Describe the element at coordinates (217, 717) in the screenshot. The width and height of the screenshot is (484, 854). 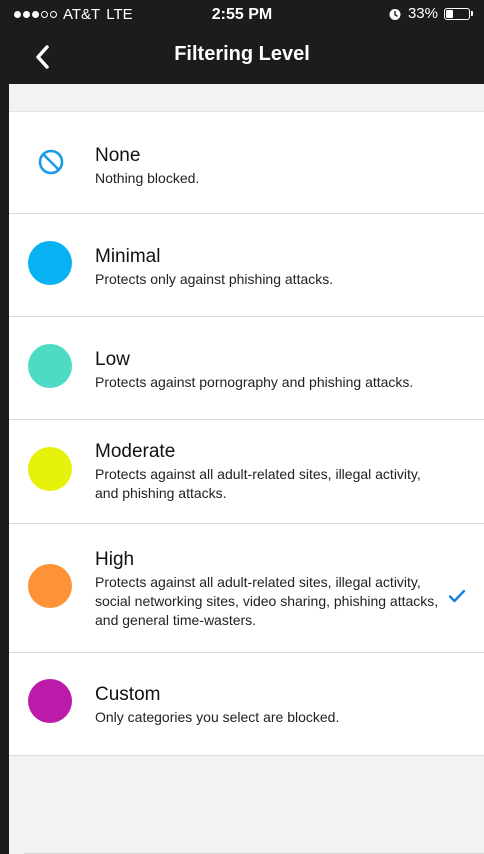
I see `level-description: Only categories you select are blocked.` at that location.